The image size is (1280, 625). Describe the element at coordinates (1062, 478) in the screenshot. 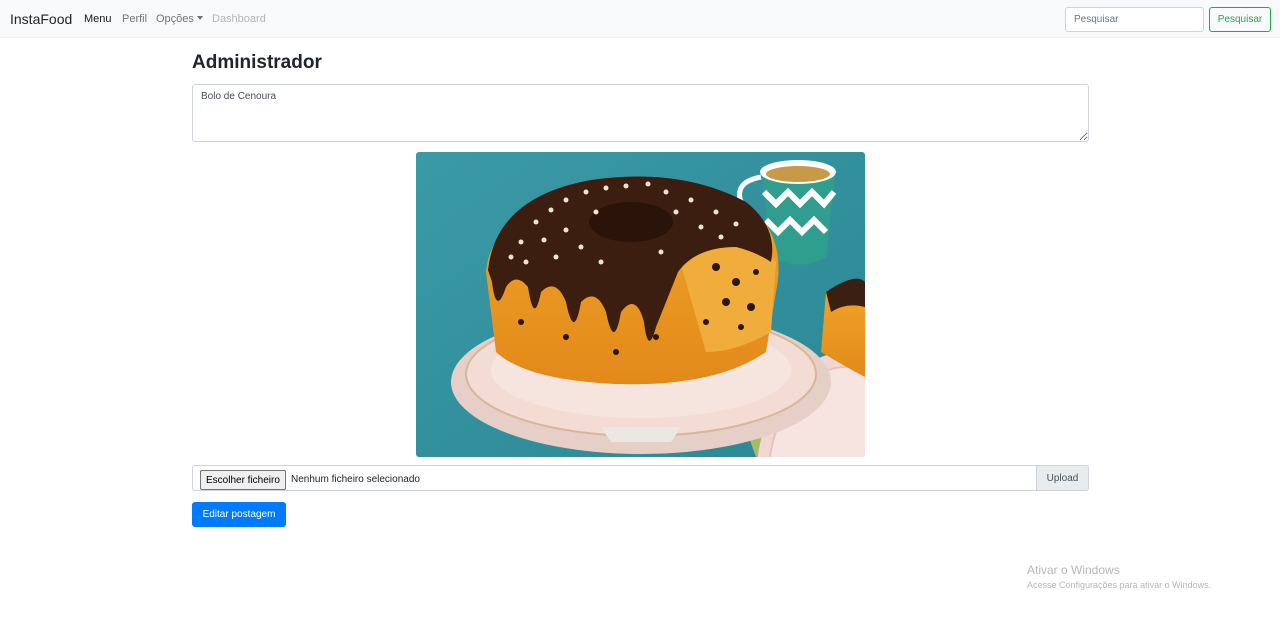

I see `upload-button: Upload` at that location.